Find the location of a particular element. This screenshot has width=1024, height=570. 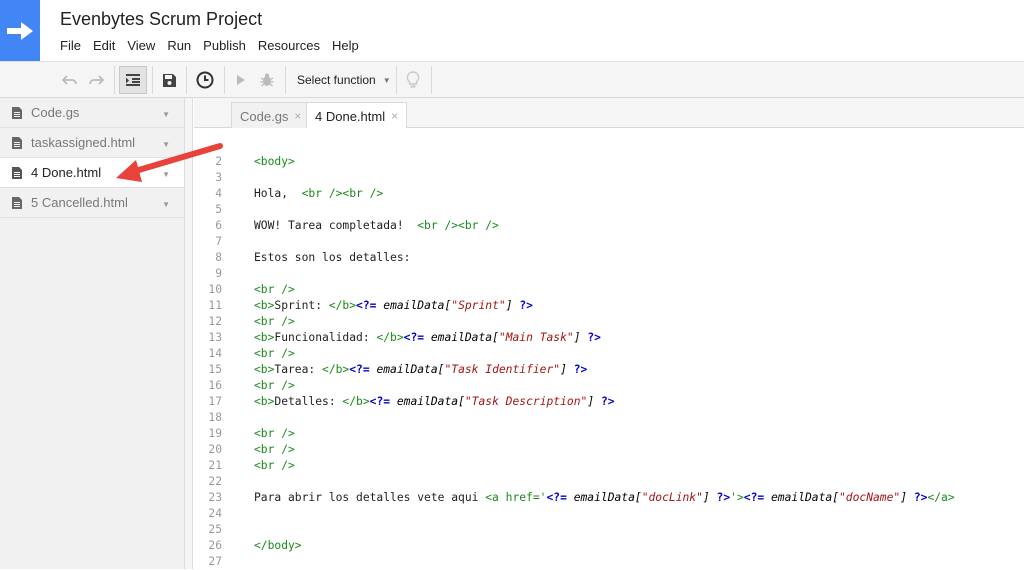

menu-run: Run is located at coordinates (182, 45).